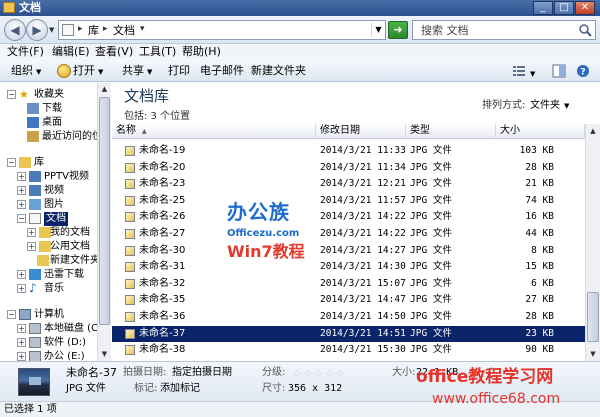 The width and height of the screenshot is (600, 417). Describe the element at coordinates (274, 388) in the screenshot. I see `detail-dims-label: 尺寸:` at that location.